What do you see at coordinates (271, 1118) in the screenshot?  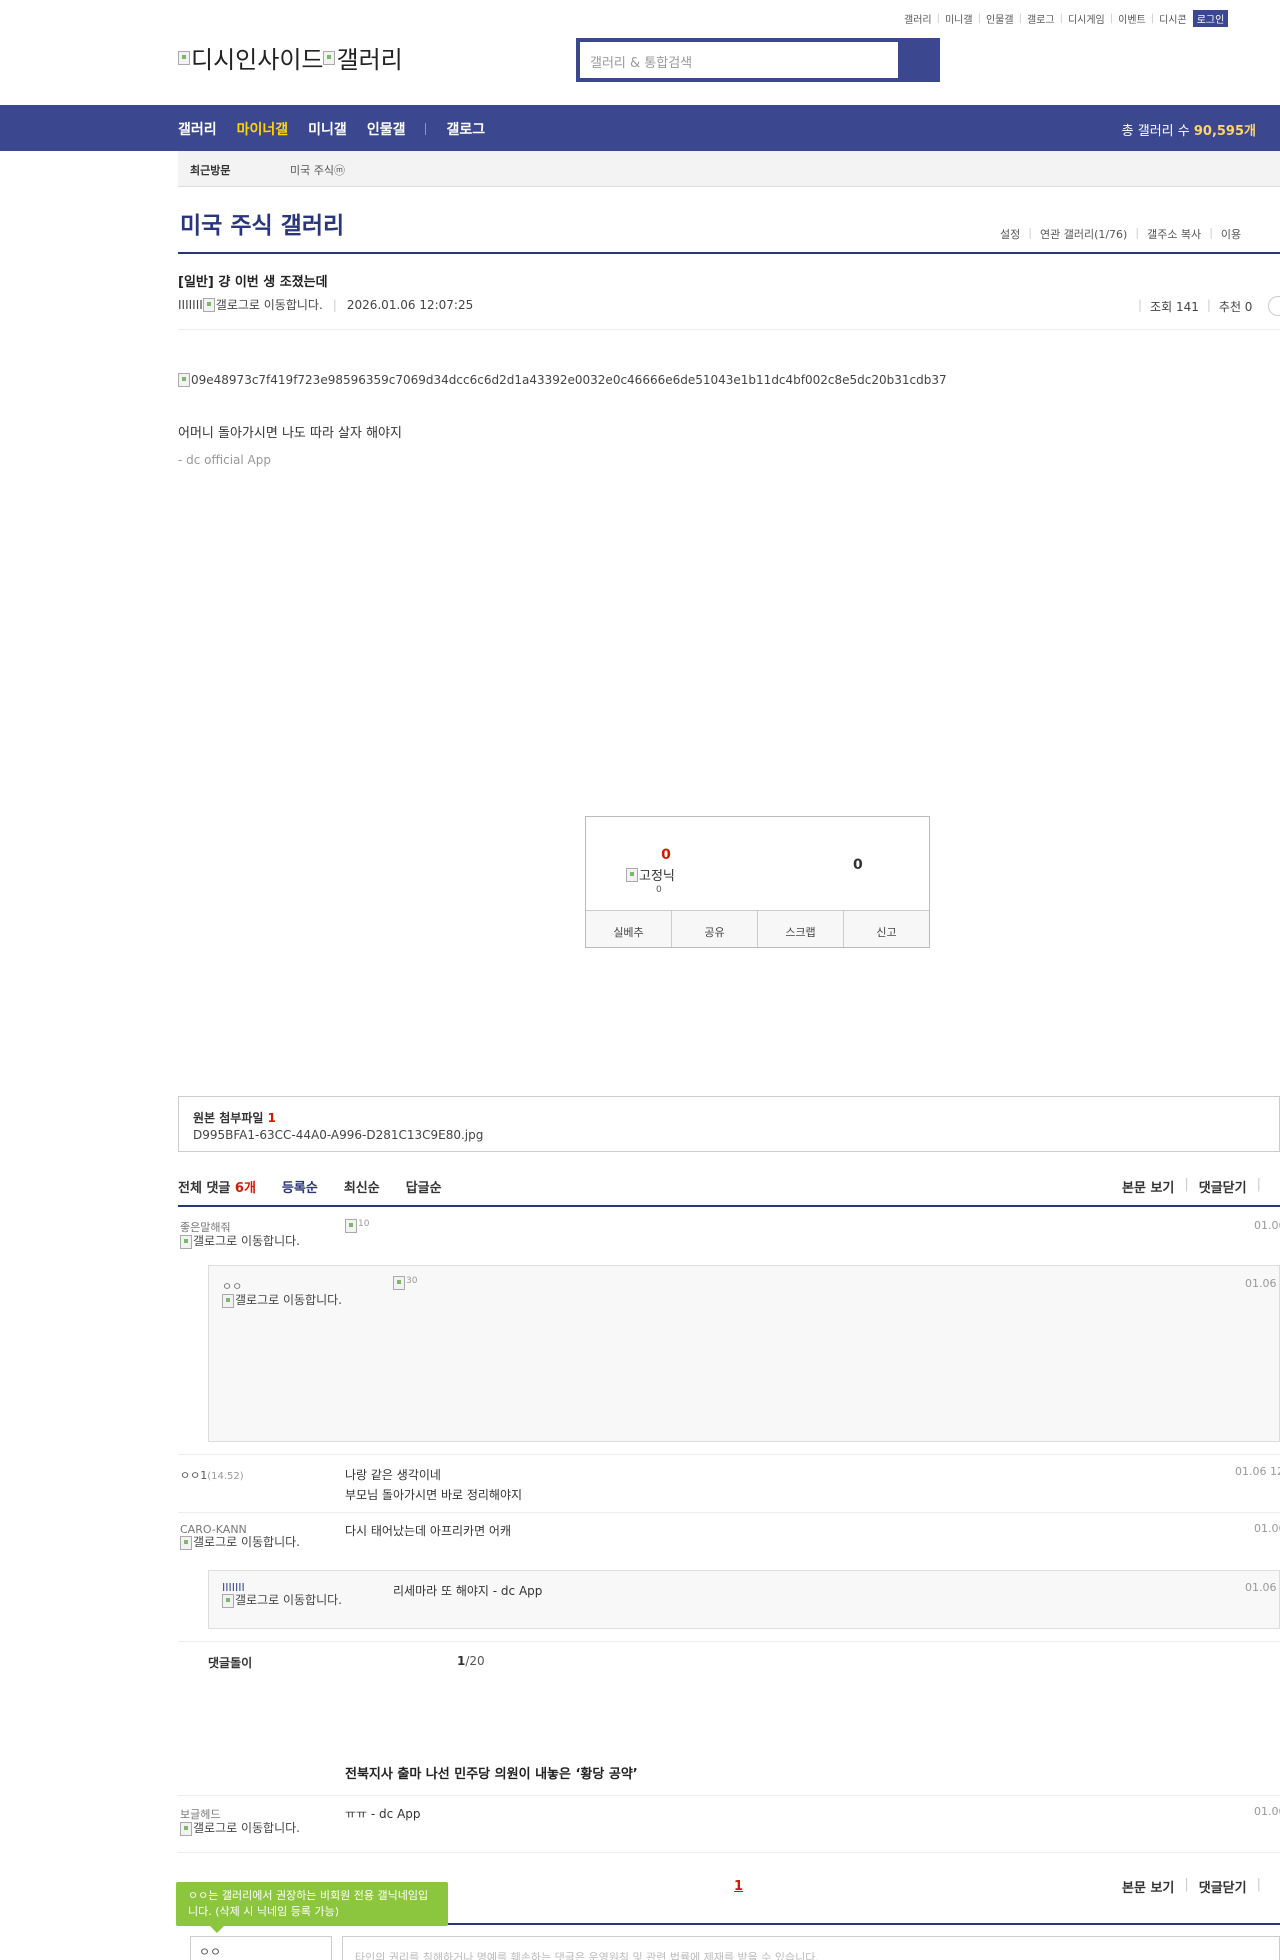 I see `attachment-count: 1` at bounding box center [271, 1118].